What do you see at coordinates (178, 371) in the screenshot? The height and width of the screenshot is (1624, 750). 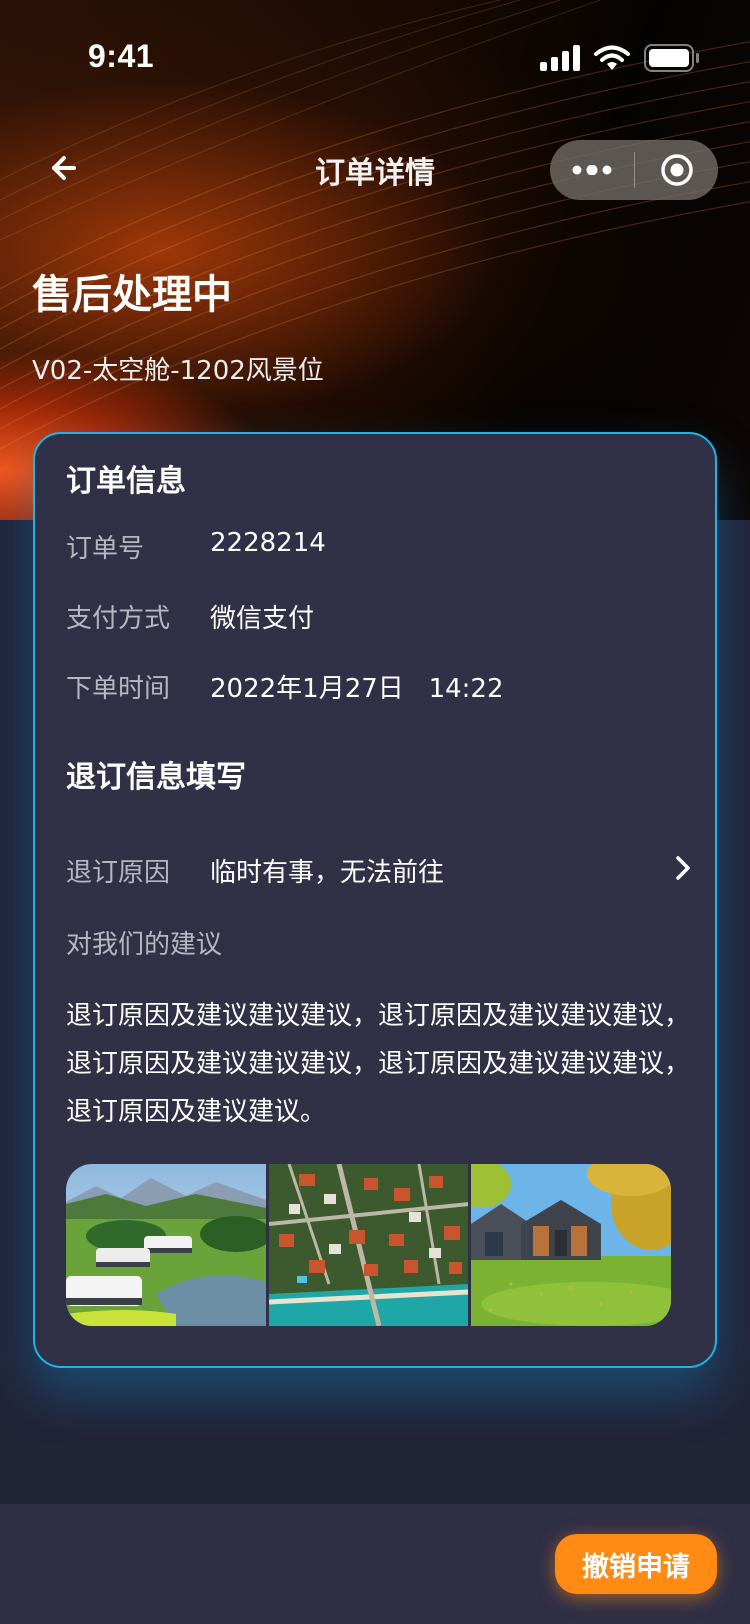 I see `order-item-name: V02-太空舱-1202风景位` at bounding box center [178, 371].